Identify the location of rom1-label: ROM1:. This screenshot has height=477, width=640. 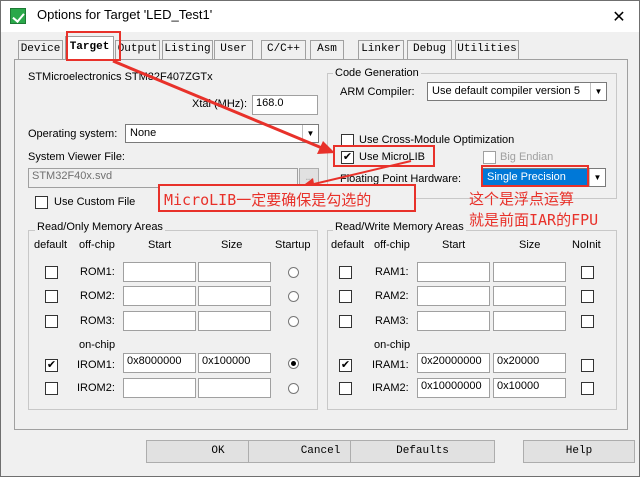
(97, 272).